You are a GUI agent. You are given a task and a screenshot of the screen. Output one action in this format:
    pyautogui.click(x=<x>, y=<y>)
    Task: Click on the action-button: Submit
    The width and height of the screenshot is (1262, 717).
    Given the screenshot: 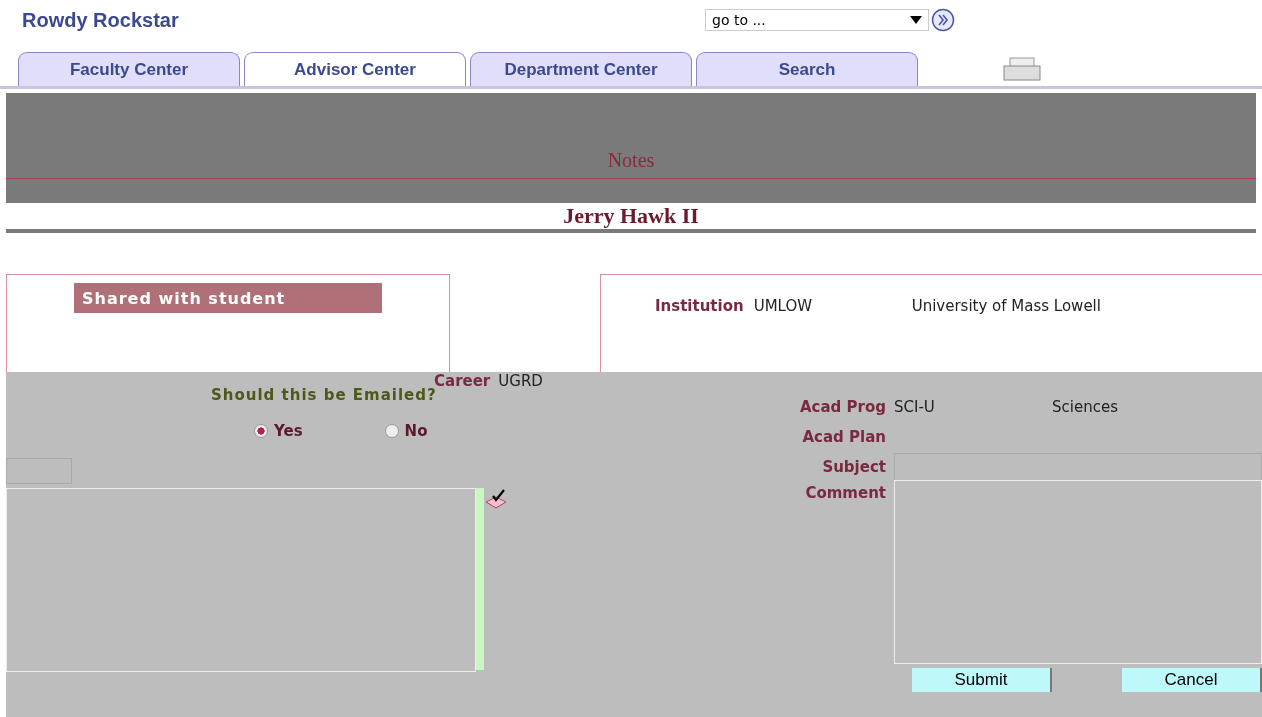 What is the action you would take?
    pyautogui.click(x=982, y=680)
    